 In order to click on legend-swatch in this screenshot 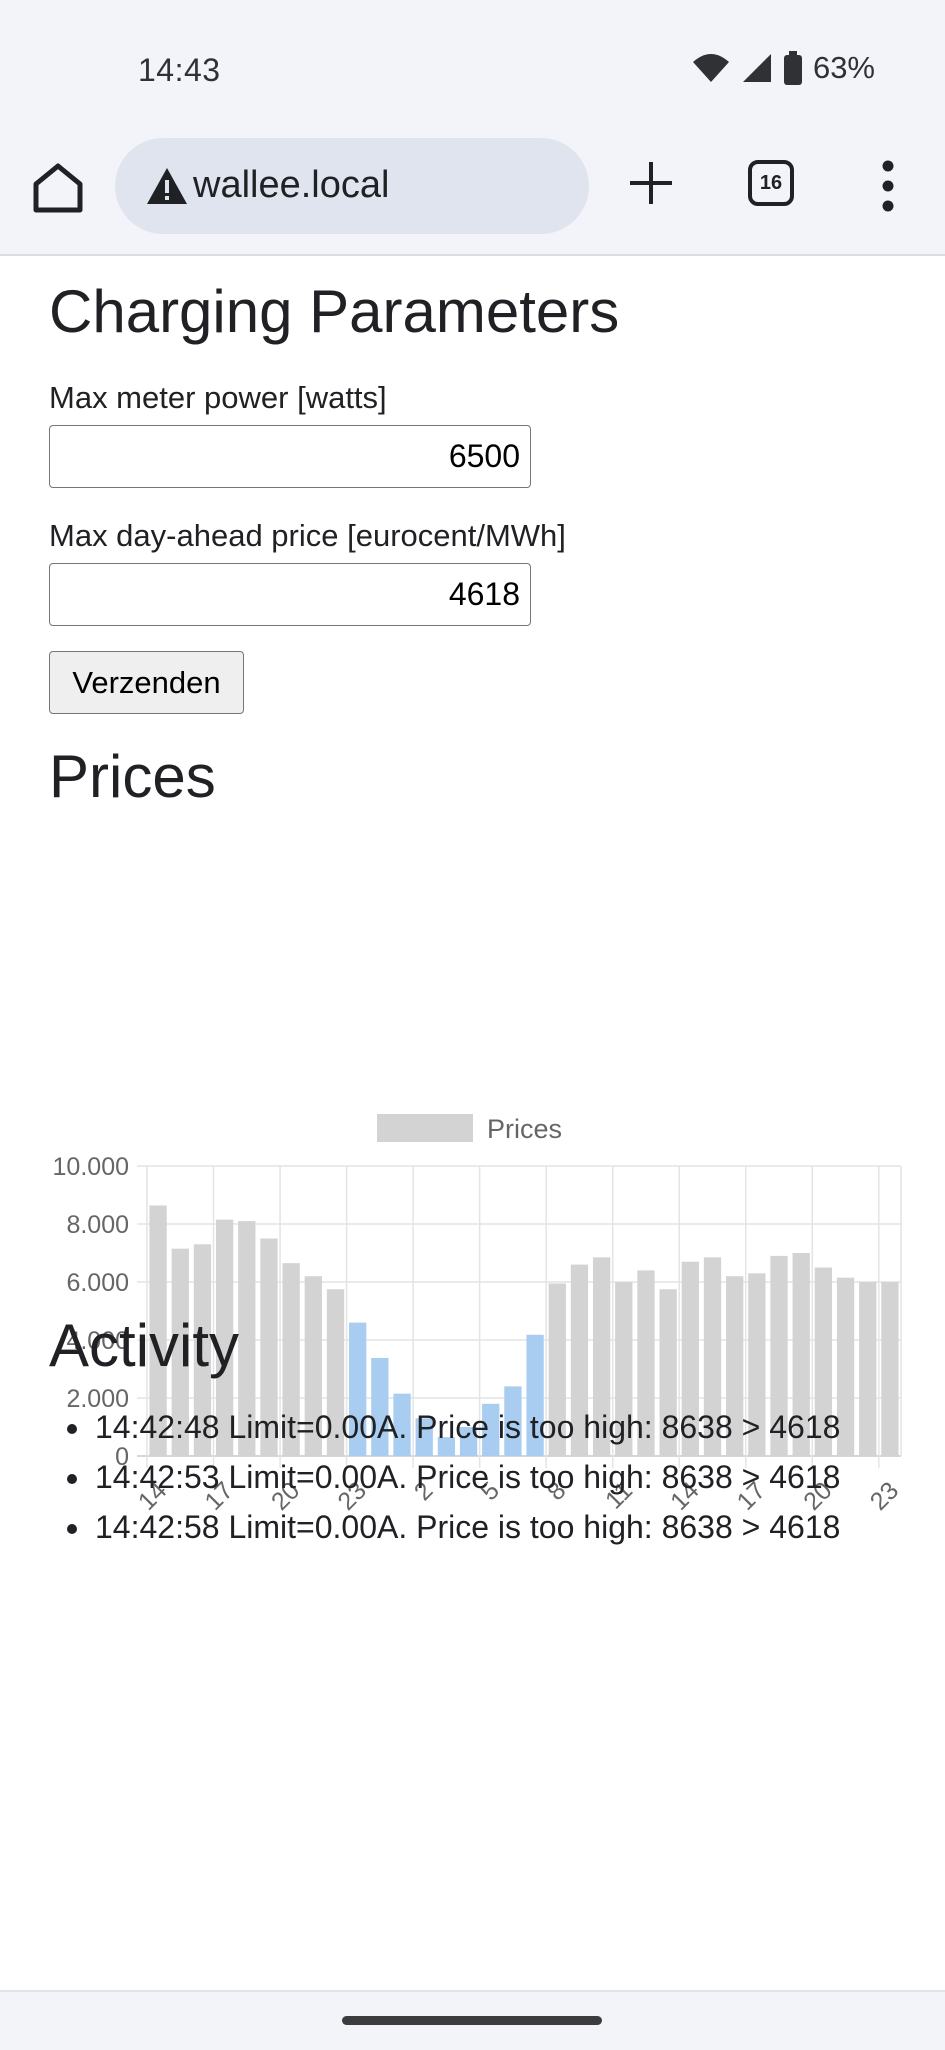, I will do `click(425, 1128)`.